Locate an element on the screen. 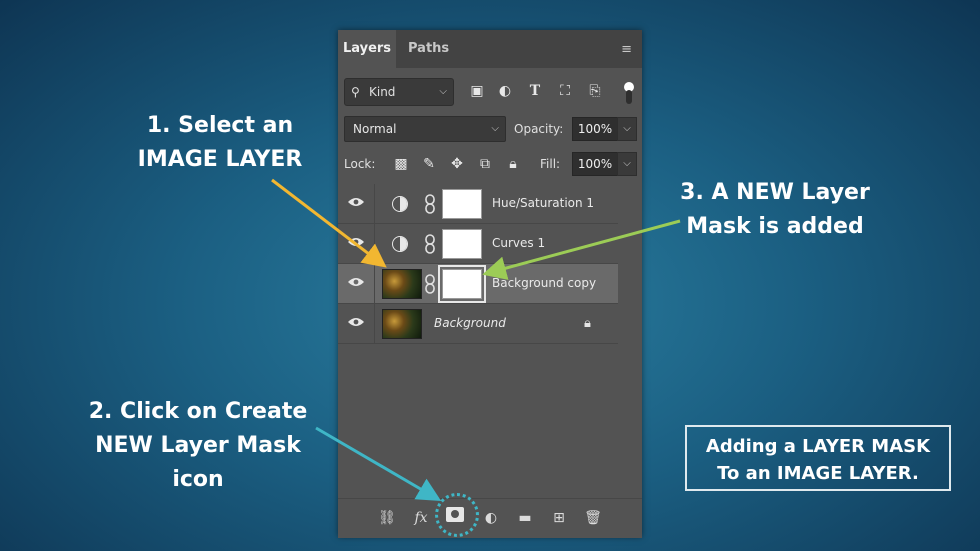  info-box: Adding a LAYER MASK To an IMAGE LAYER. is located at coordinates (818, 458).